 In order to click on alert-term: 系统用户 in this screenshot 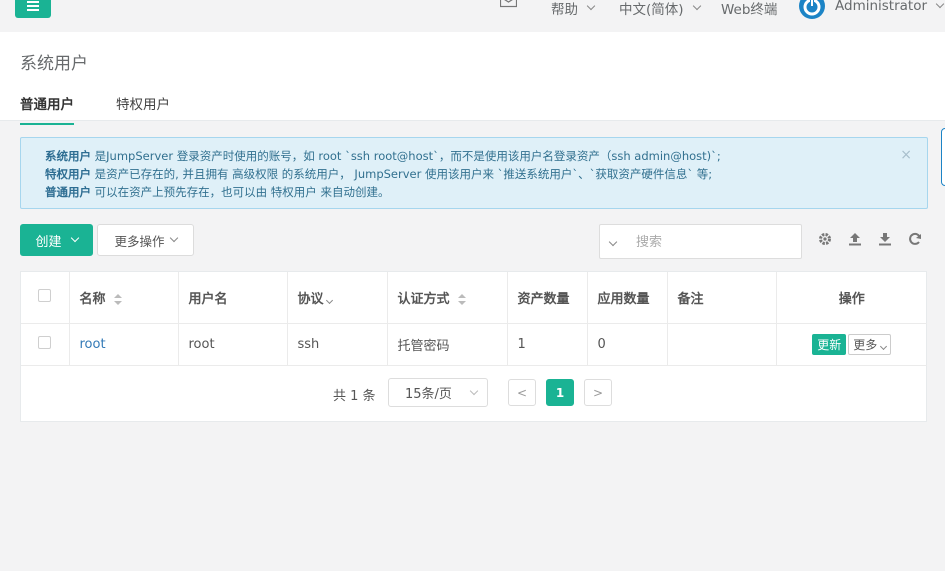, I will do `click(68, 156)`.